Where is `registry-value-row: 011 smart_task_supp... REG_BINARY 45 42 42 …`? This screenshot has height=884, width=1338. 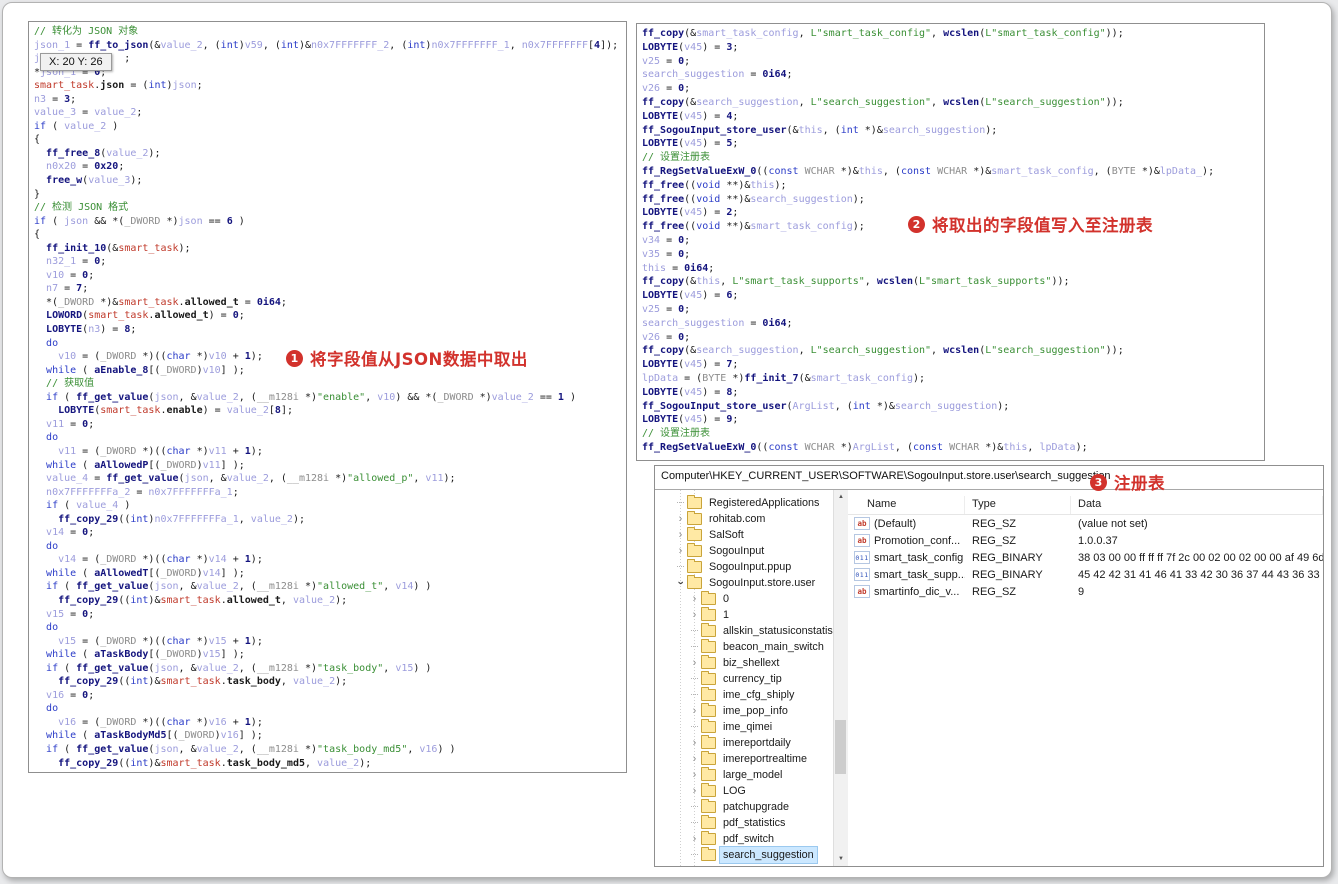 registry-value-row: 011 smart_task_supp... REG_BINARY 45 42 42 … is located at coordinates (1085, 574).